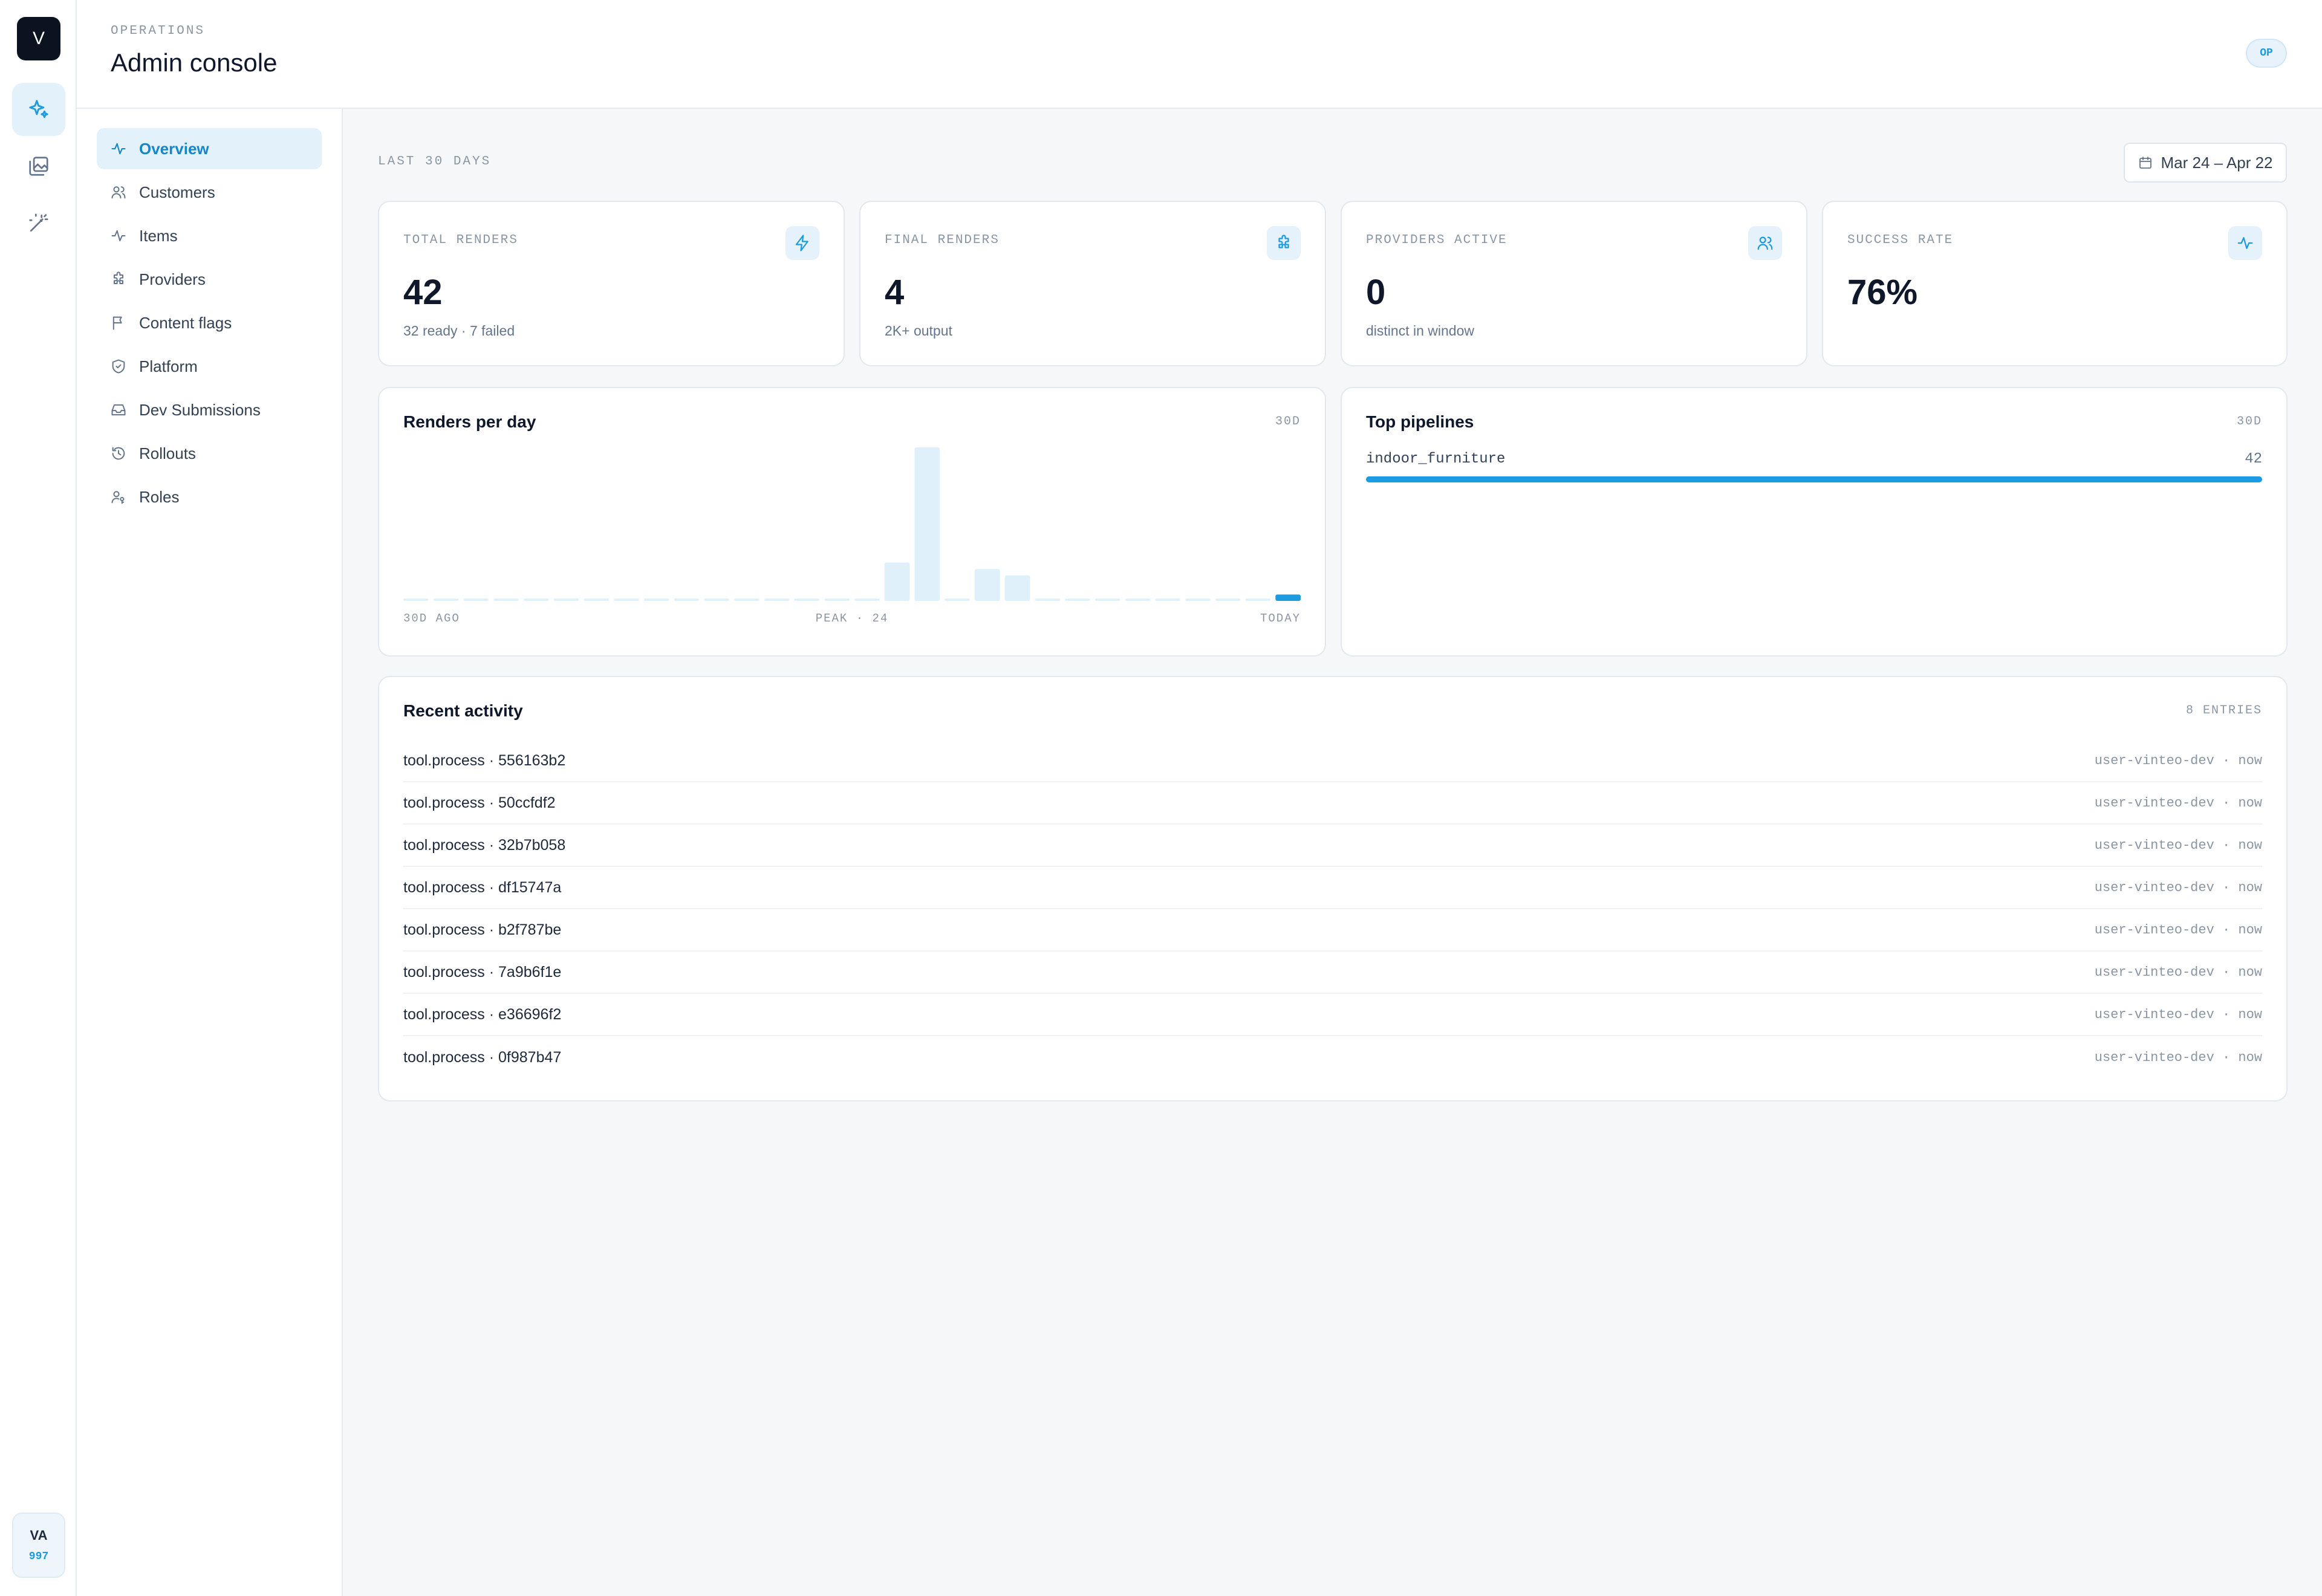  Describe the element at coordinates (118, 366) in the screenshot. I see `shield-icon` at that location.